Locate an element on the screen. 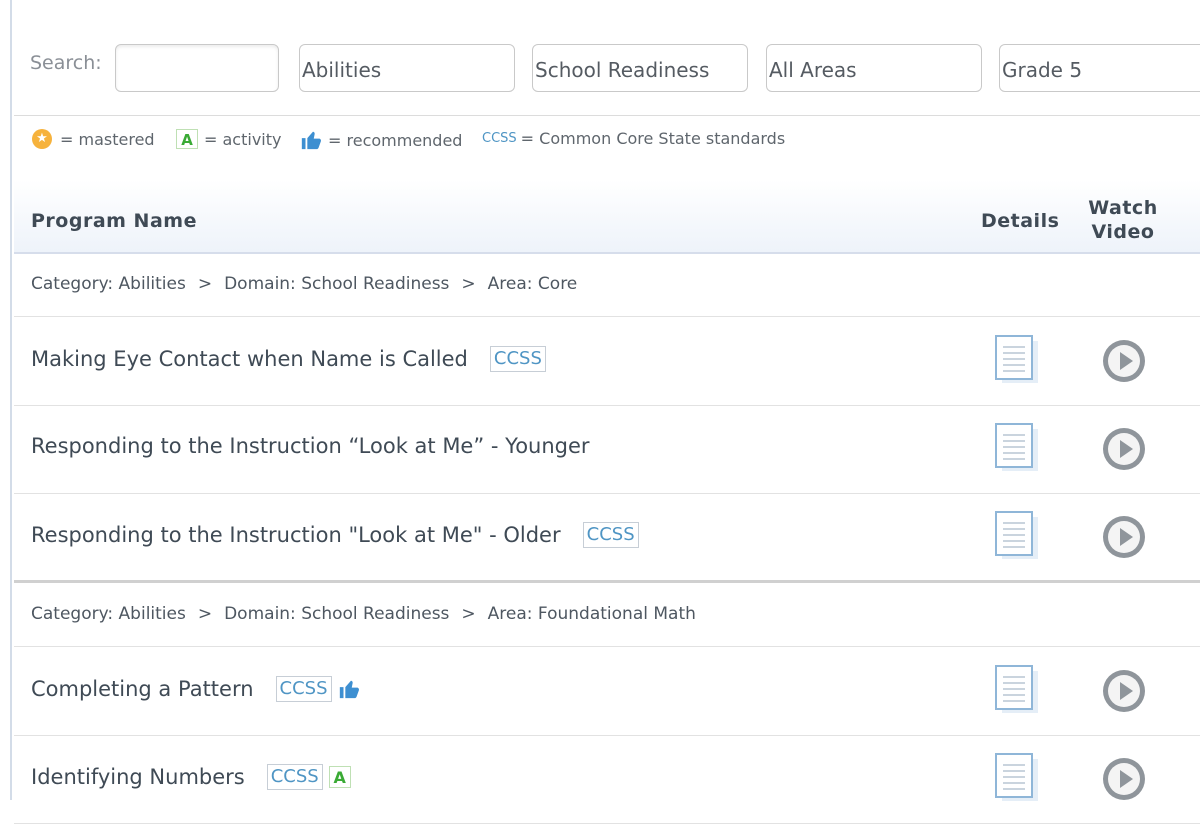  watch-video-header-line1: Watch is located at coordinates (1123, 208).